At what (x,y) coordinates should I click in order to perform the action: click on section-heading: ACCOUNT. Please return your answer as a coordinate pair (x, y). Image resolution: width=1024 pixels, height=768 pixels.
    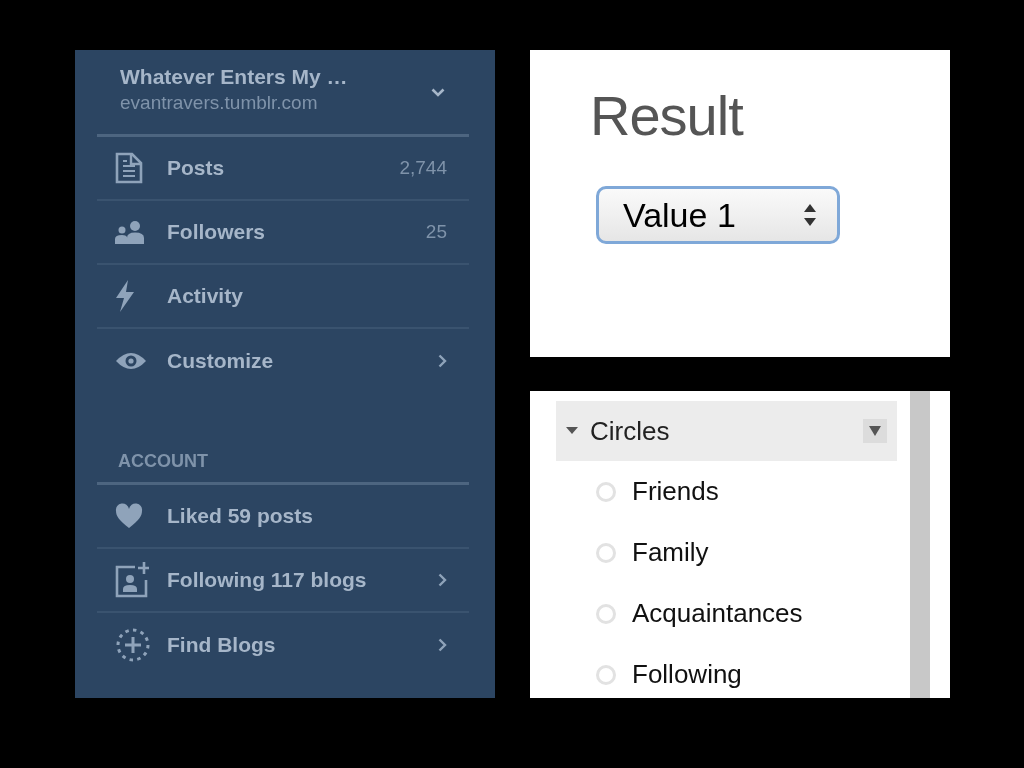
    Looking at the image, I should click on (283, 468).